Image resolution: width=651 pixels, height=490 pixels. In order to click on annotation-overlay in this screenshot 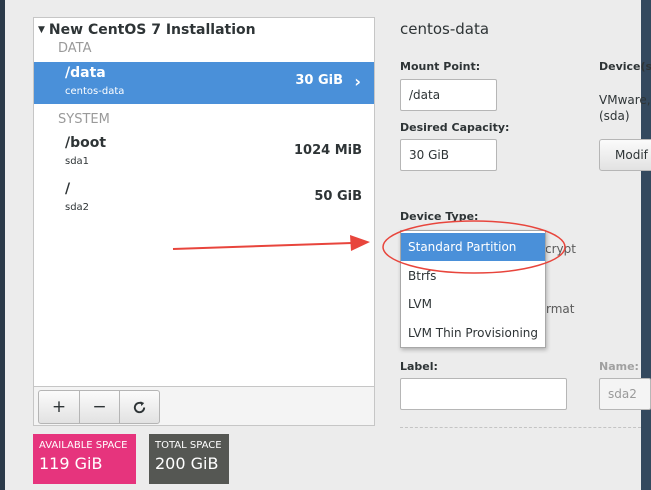, I will do `click(369, 247)`.